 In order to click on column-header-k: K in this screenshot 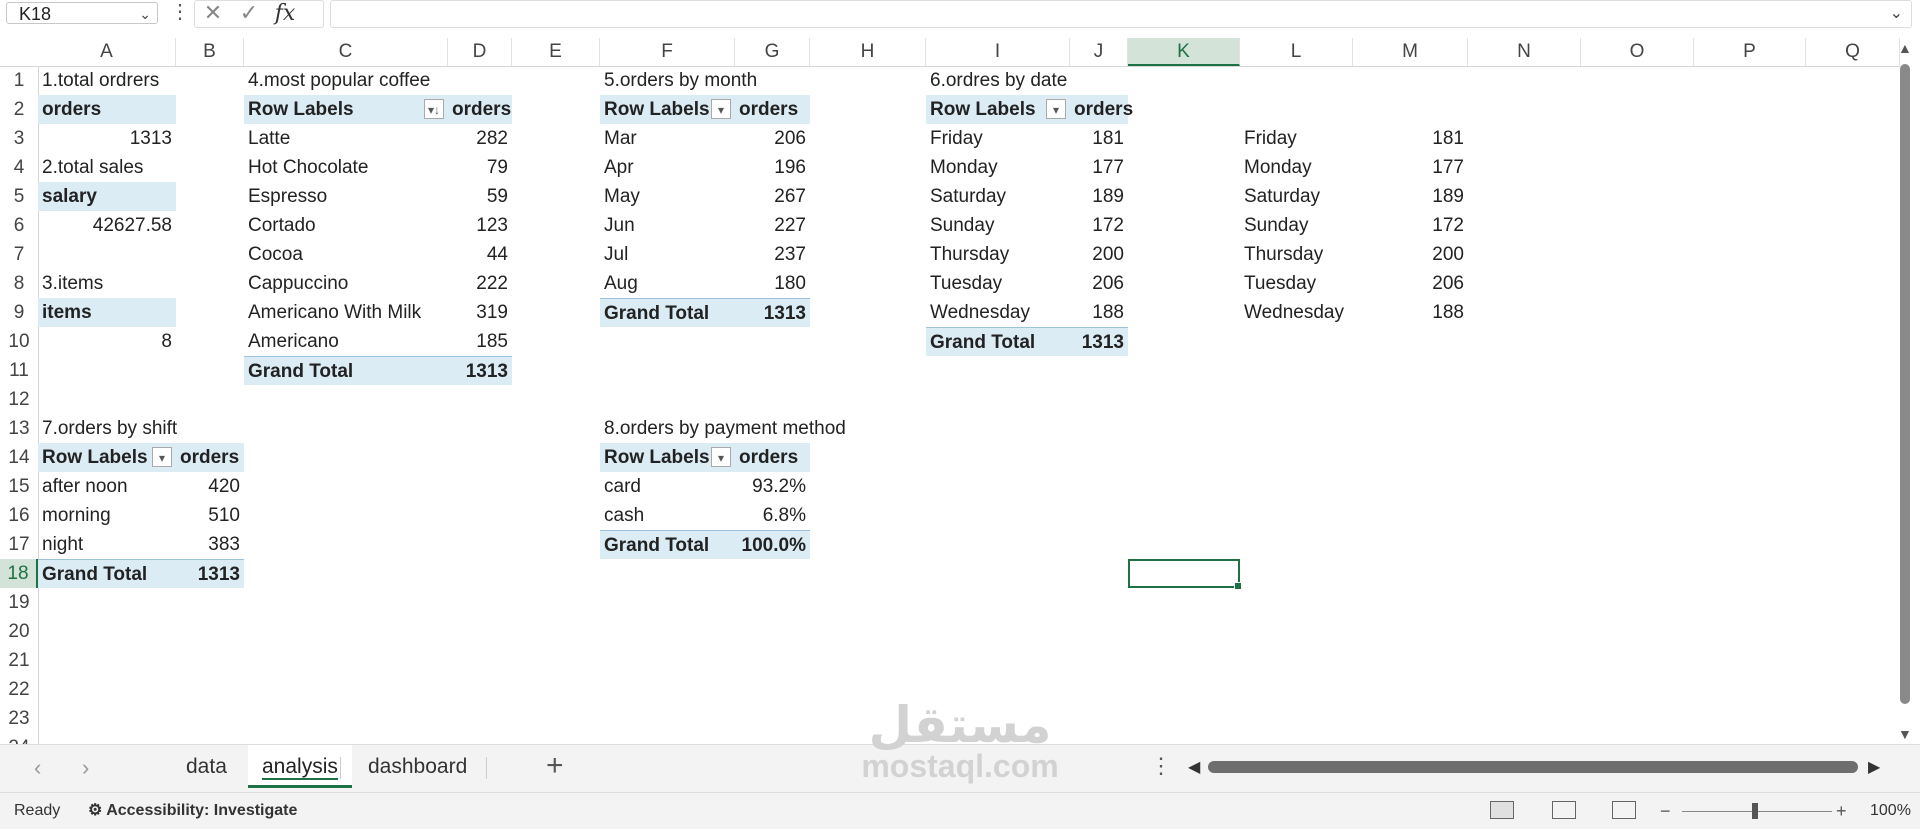, I will do `click(1184, 52)`.